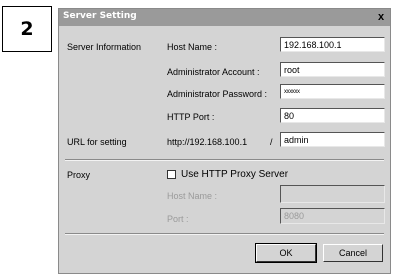  I want to click on ok-button: OK, so click(286, 253).